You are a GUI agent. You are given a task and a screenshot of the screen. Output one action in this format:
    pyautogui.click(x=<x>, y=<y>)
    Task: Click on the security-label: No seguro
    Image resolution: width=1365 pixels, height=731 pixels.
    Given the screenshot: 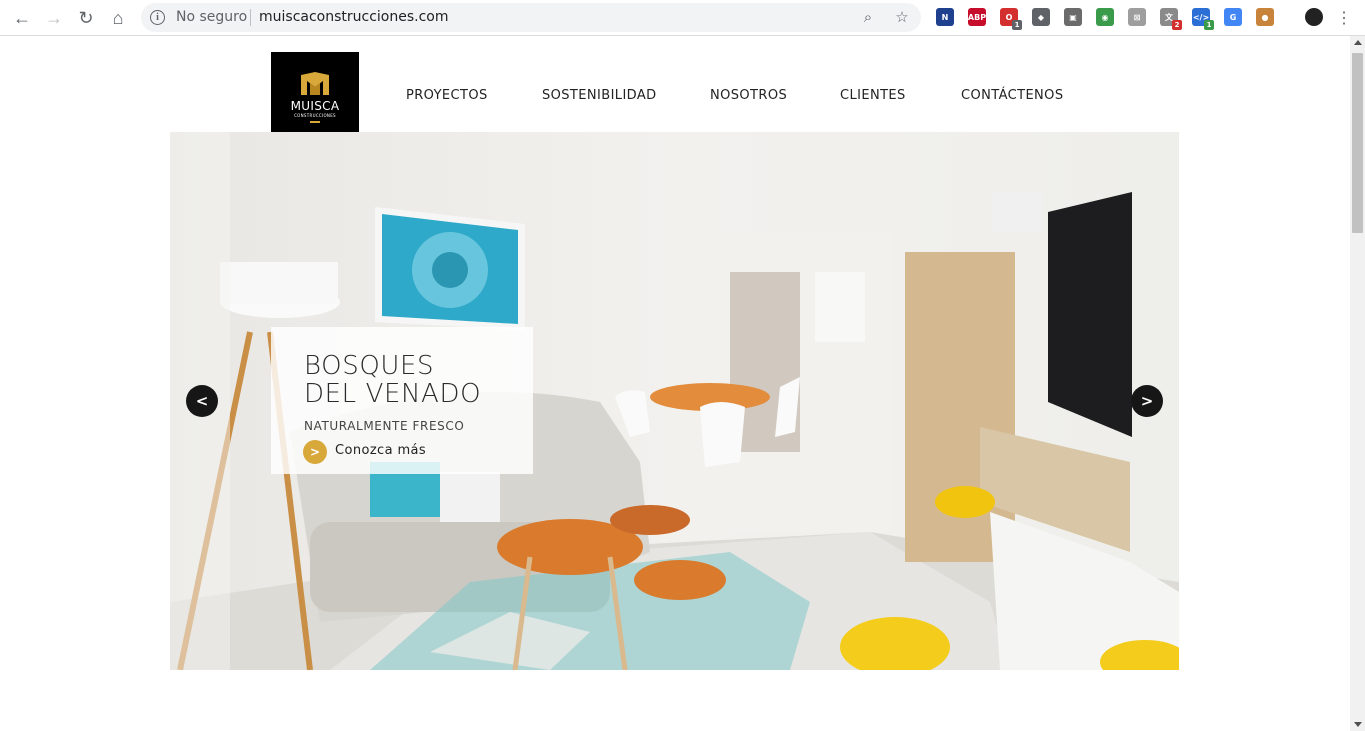 What is the action you would take?
    pyautogui.click(x=211, y=17)
    